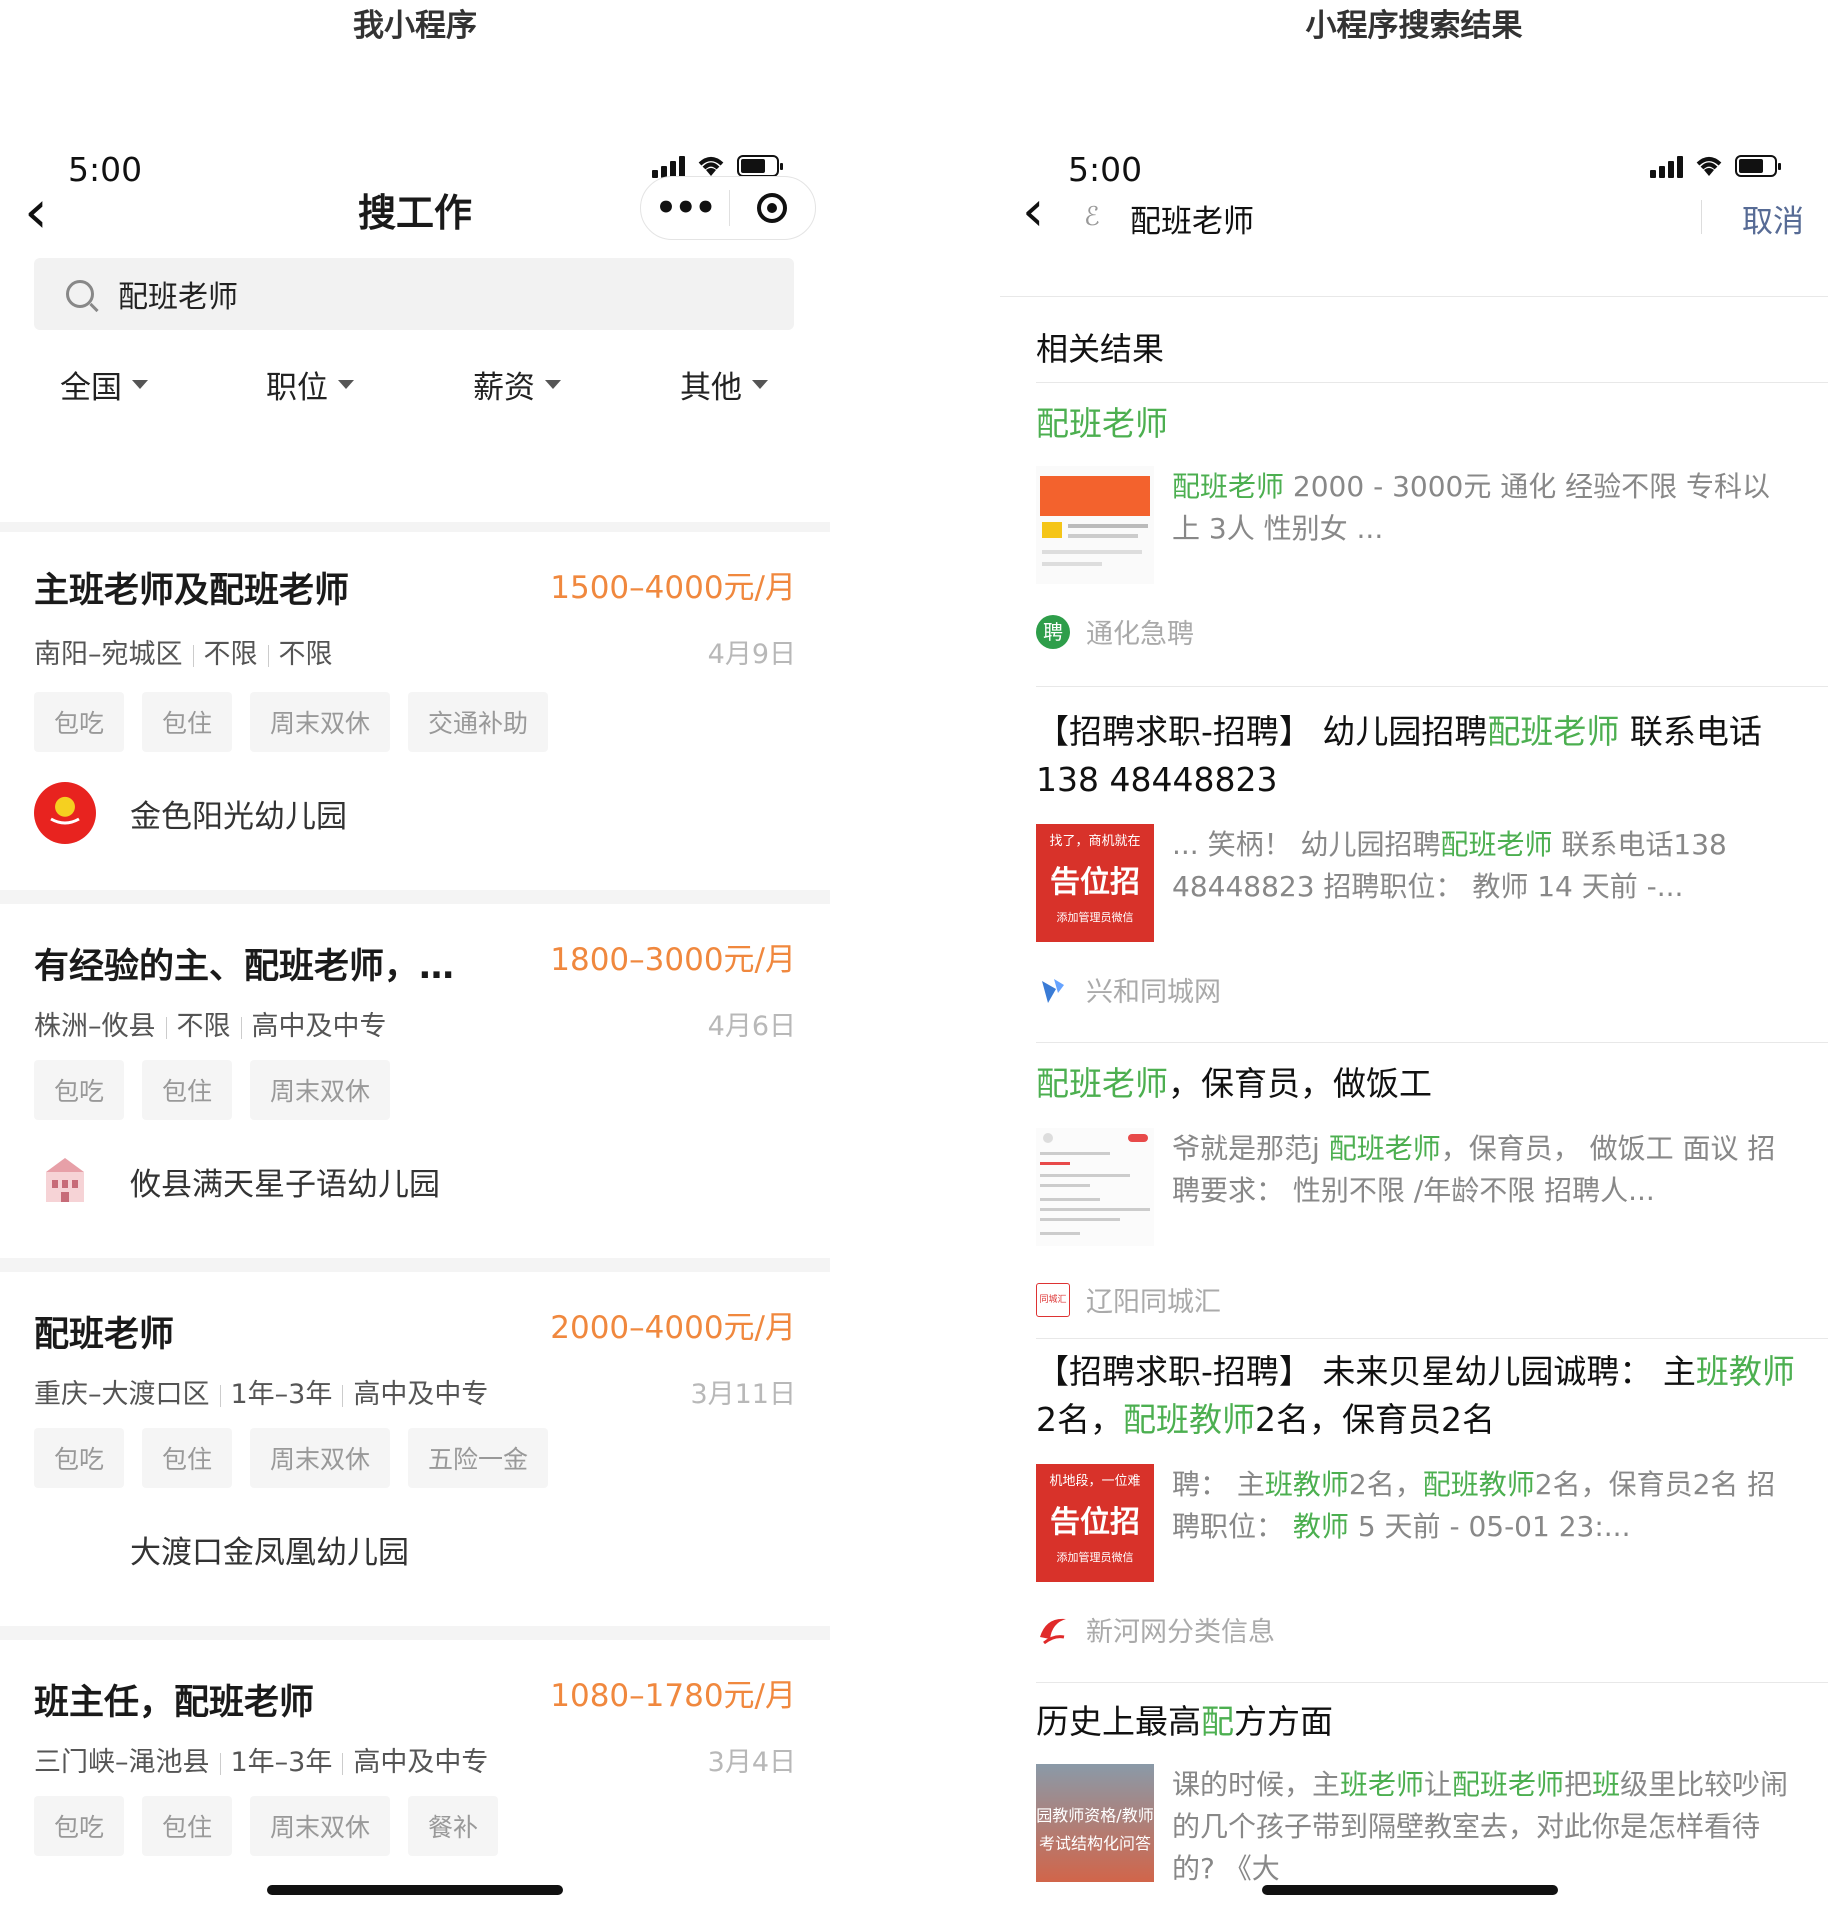 The image size is (1828, 1911). I want to click on highlight-text: 班教师, so click(1306, 1484).